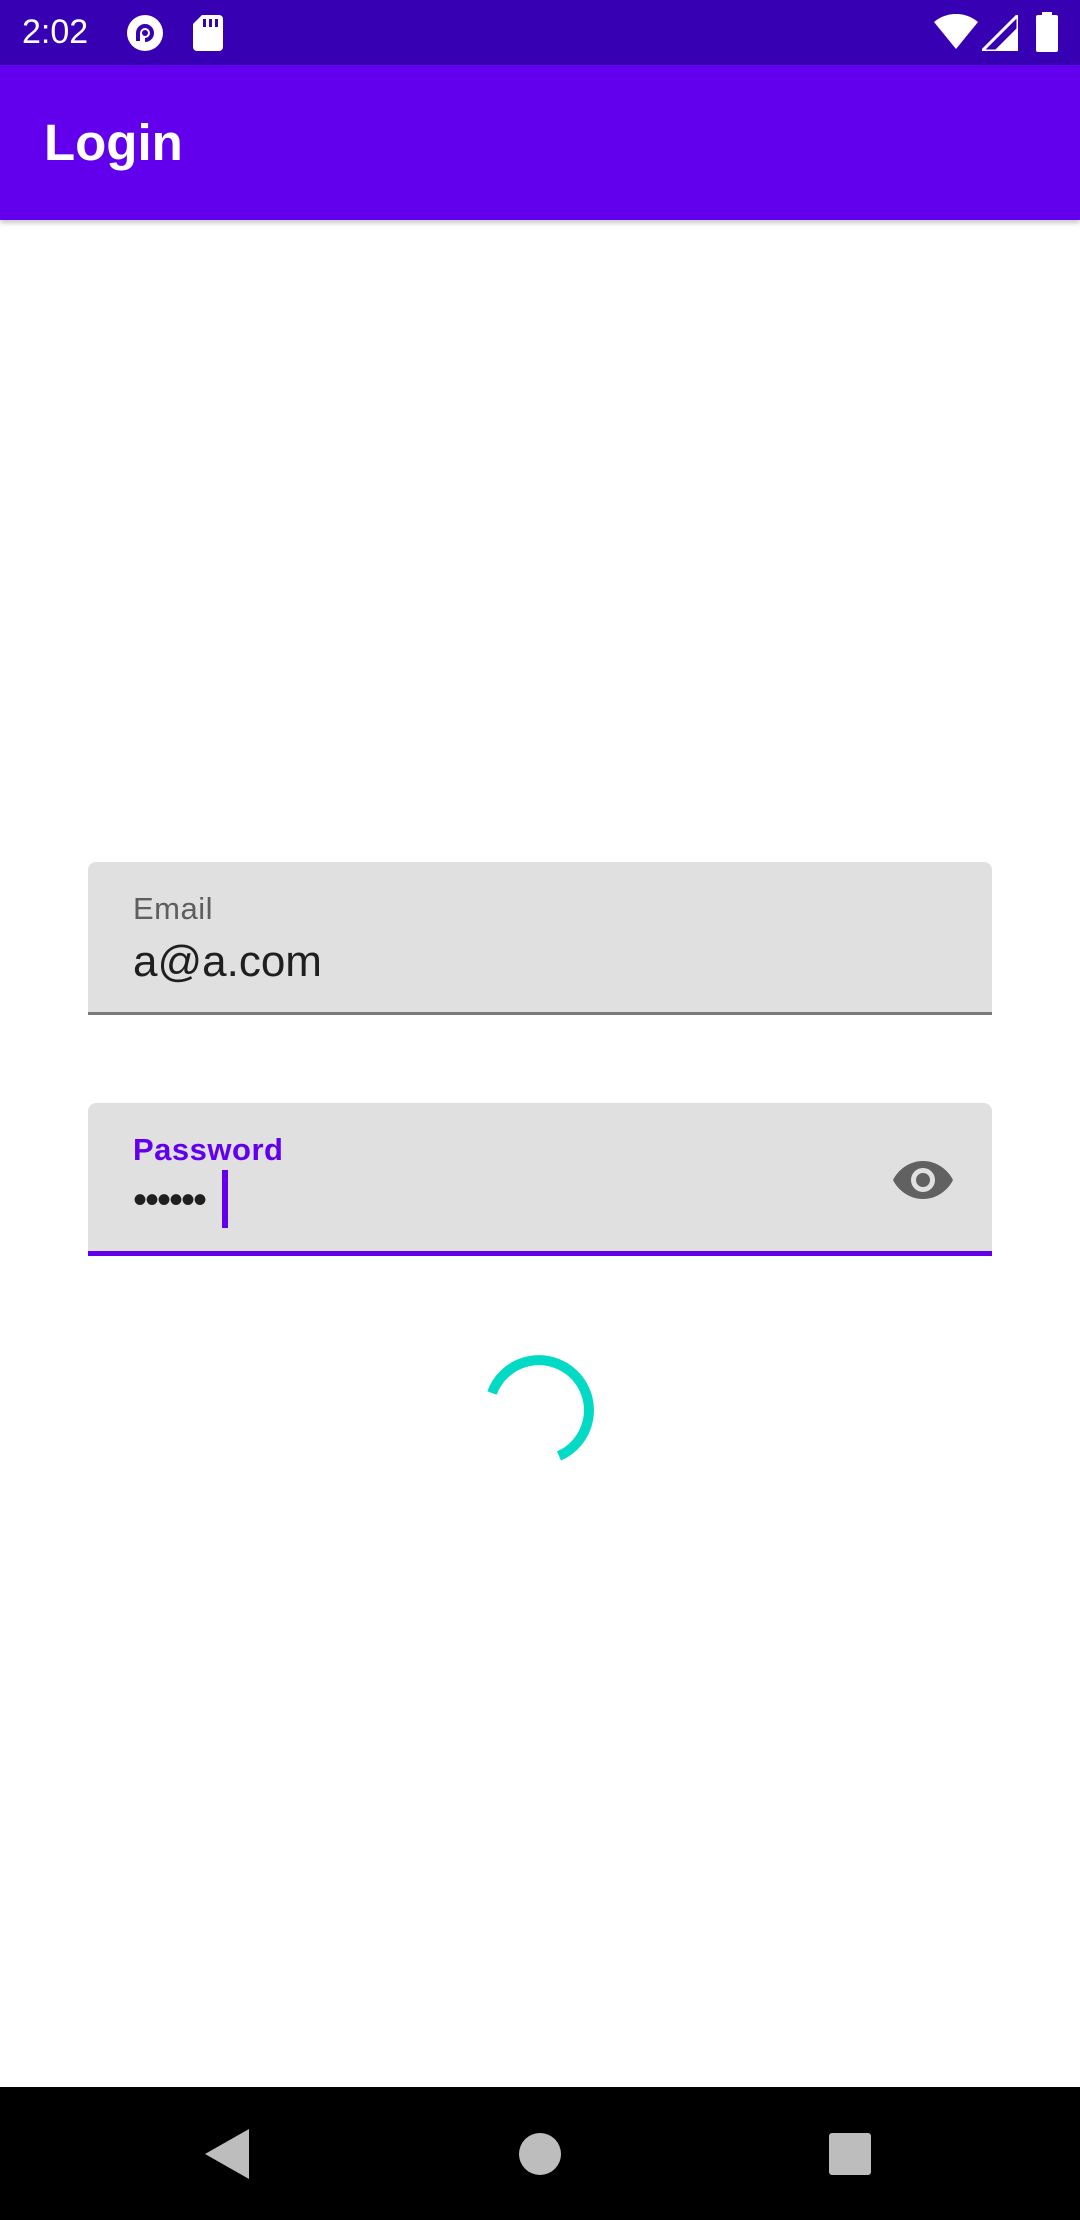  I want to click on page-title: Login, so click(113, 142).